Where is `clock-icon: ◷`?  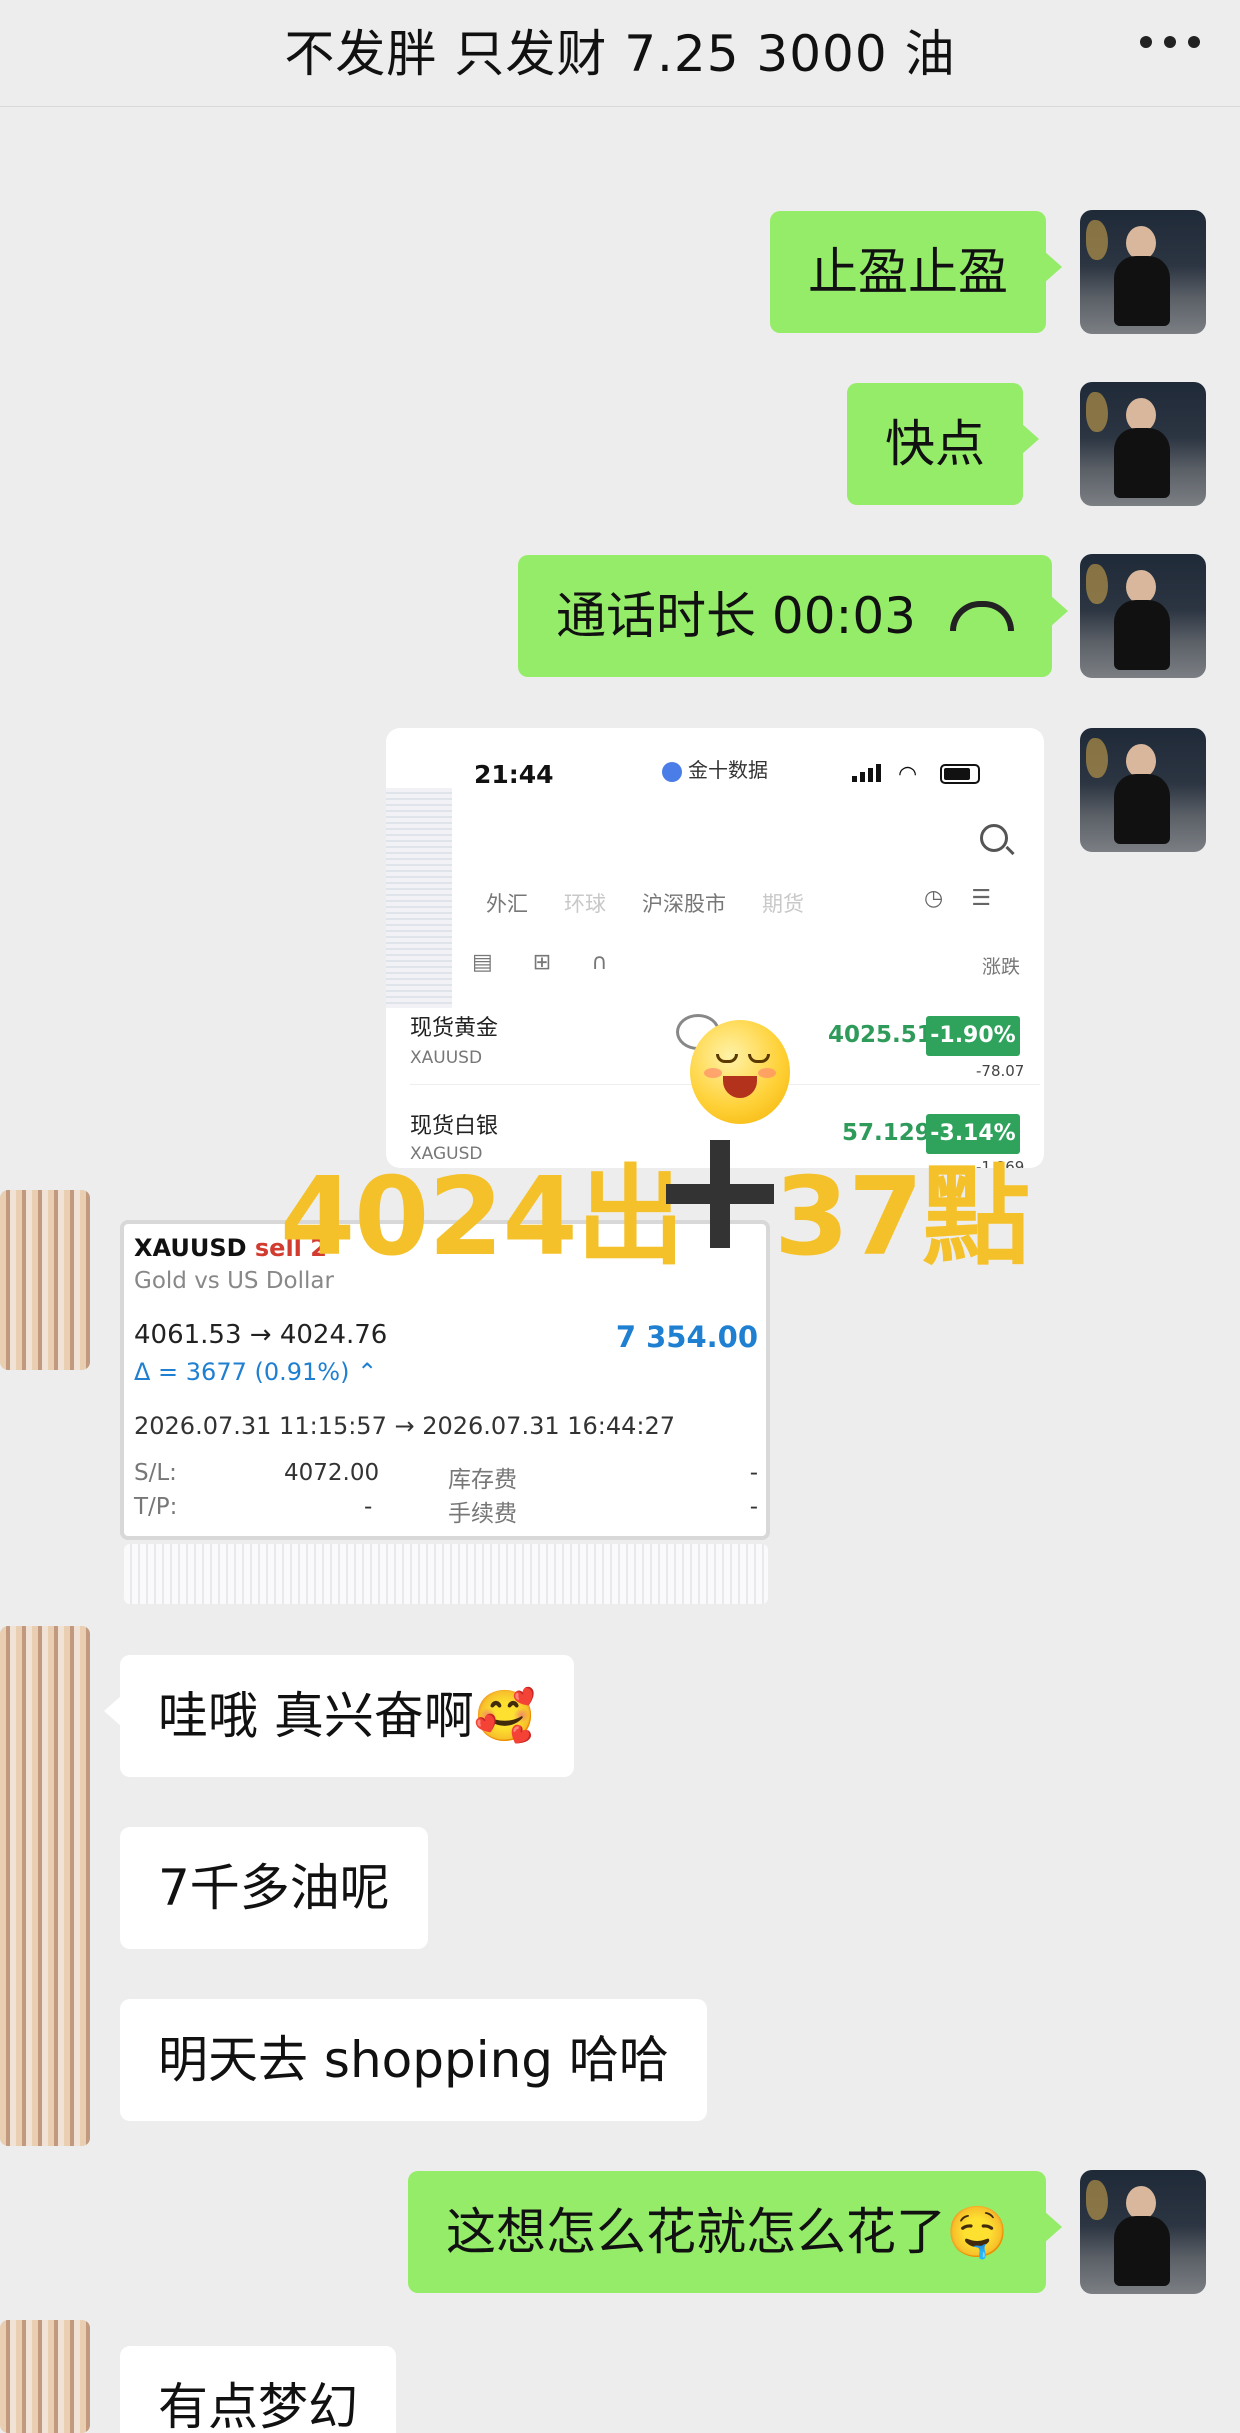
clock-icon: ◷ is located at coordinates (934, 898).